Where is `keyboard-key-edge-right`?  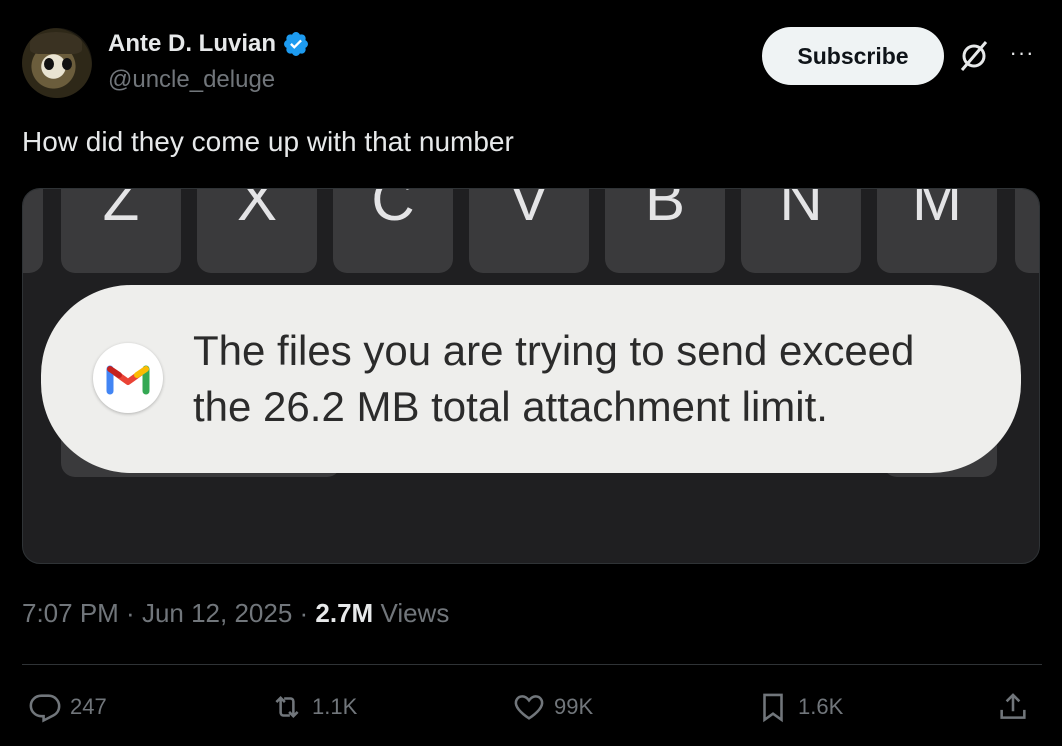 keyboard-key-edge-right is located at coordinates (1027, 231).